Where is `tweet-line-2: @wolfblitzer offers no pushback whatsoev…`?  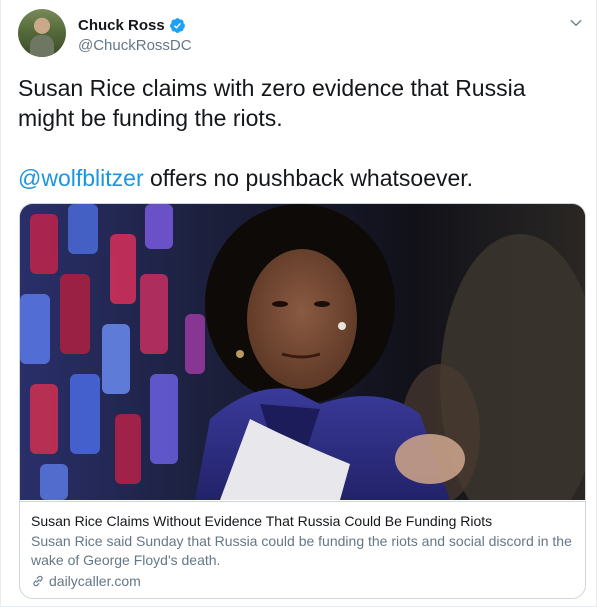 tweet-line-2: @wolfblitzer offers no pushback whatsoev… is located at coordinates (303, 178).